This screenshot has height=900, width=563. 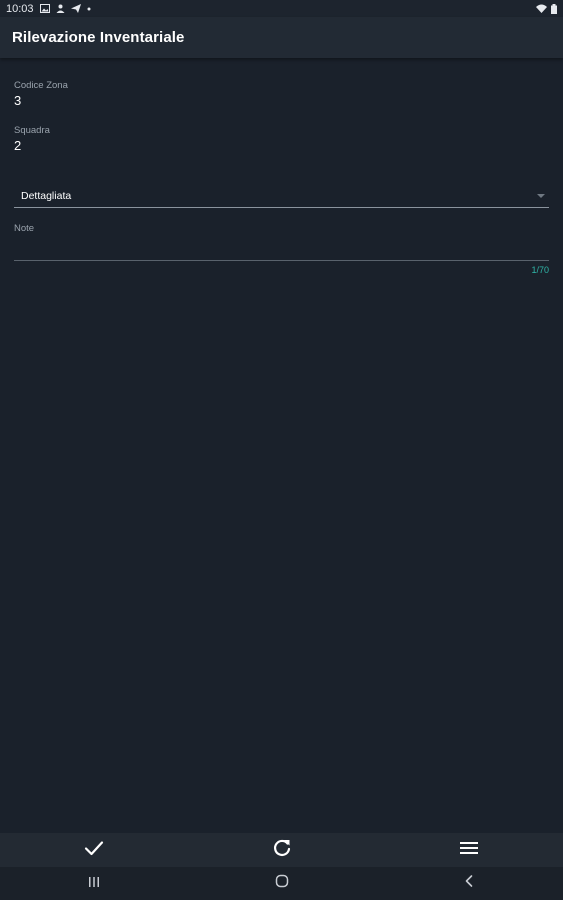 What do you see at coordinates (98, 37) in the screenshot?
I see `page-title: Rilevazione Inventariale` at bounding box center [98, 37].